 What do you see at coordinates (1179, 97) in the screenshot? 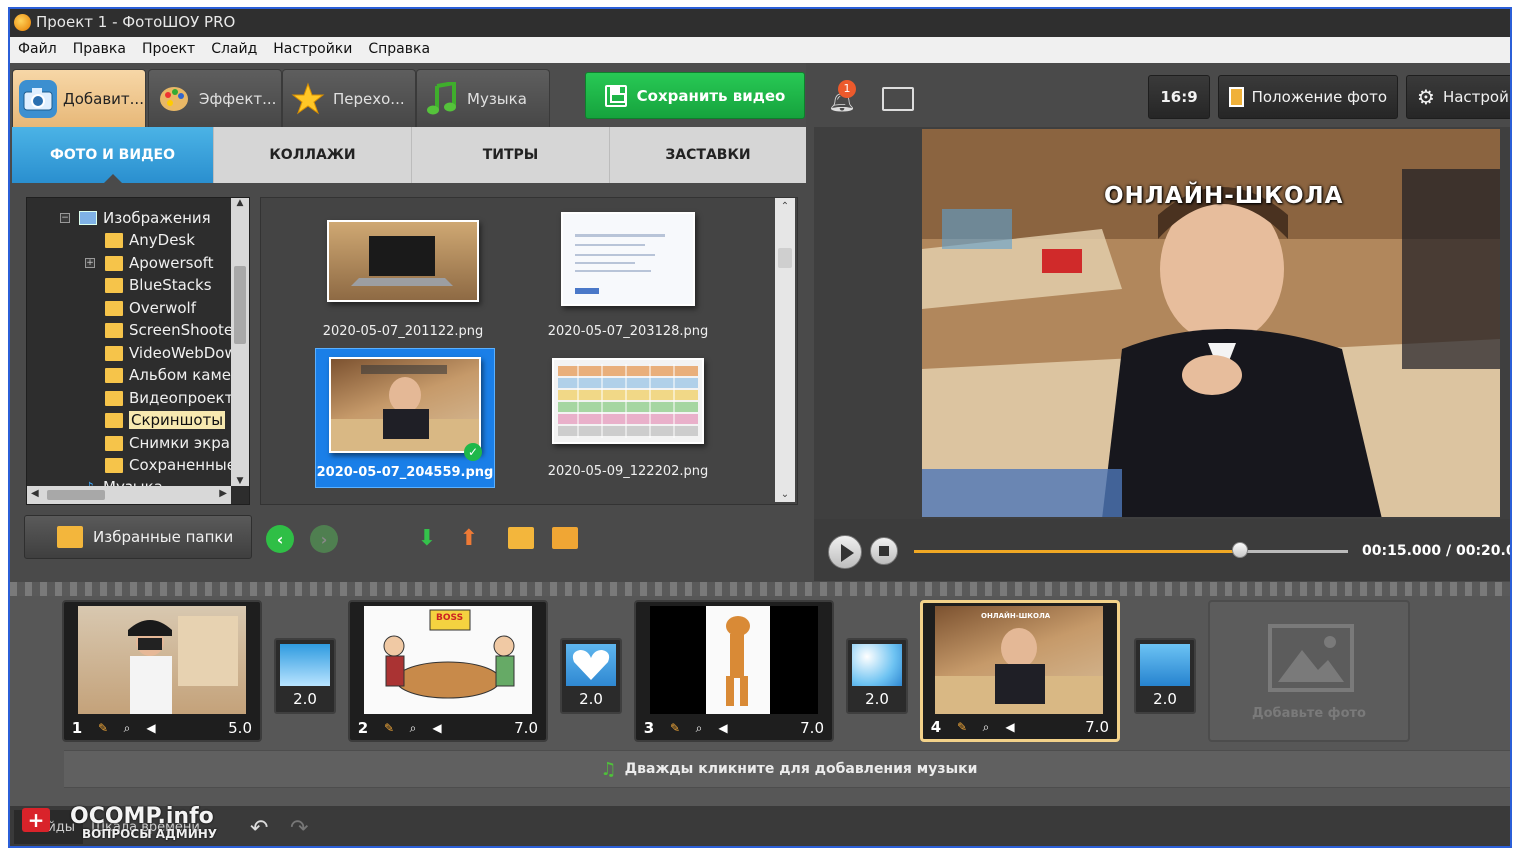
I see `aspect-ratio-button: 16:9` at bounding box center [1179, 97].